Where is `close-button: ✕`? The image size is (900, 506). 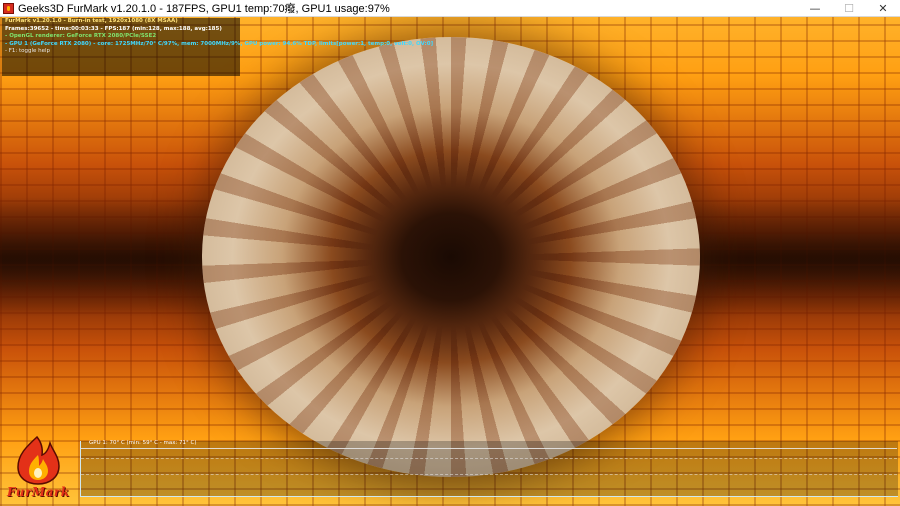
close-button: ✕ is located at coordinates (883, 8).